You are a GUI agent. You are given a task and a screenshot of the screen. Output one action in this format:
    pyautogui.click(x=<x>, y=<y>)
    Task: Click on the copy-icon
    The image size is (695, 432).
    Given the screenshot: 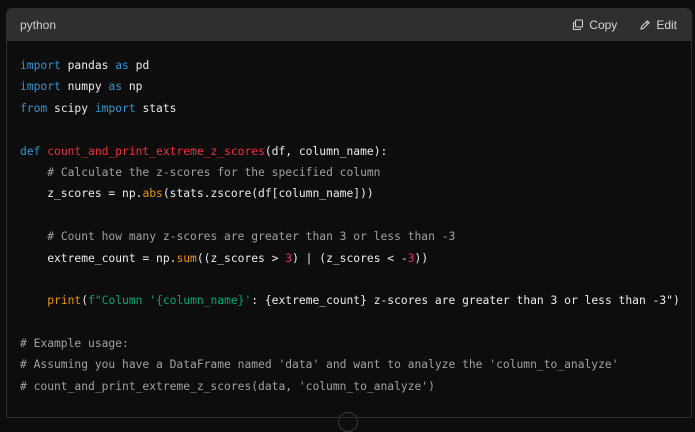 What is the action you would take?
    pyautogui.click(x=578, y=25)
    